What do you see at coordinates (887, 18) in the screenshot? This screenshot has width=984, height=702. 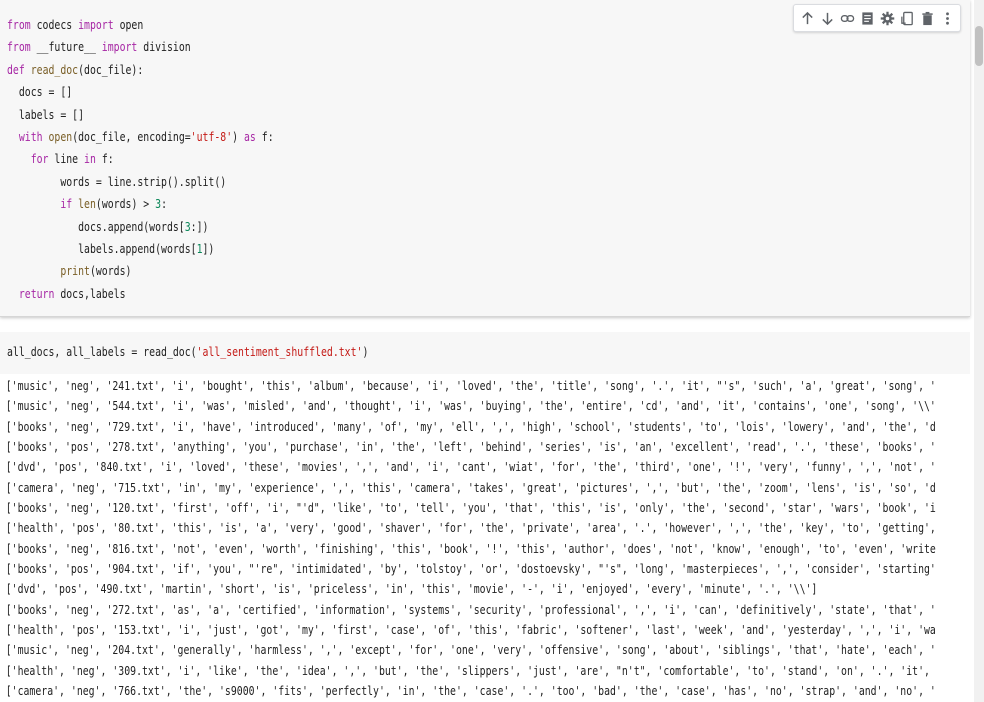 I see `gear-icon` at bounding box center [887, 18].